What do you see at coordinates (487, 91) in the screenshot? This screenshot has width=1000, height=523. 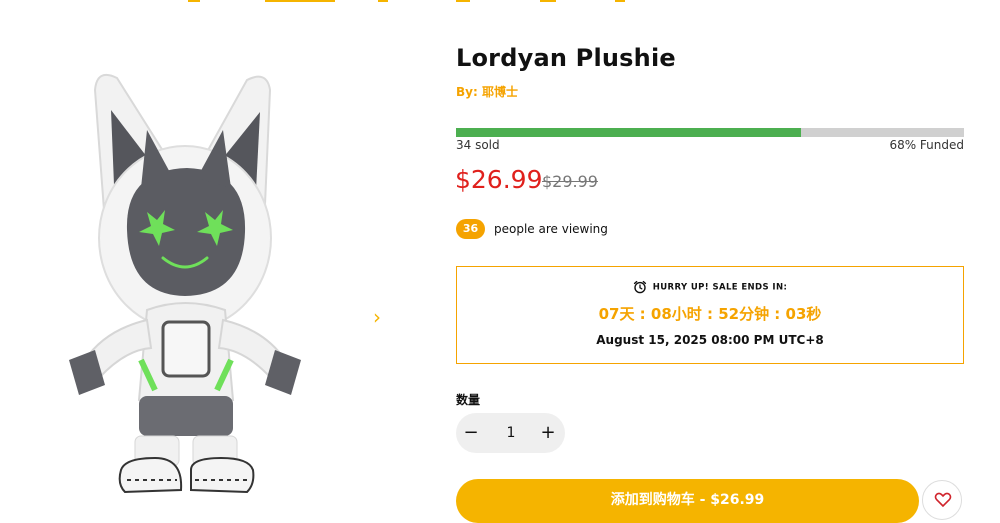 I see `product-creator: By: 耶博士` at bounding box center [487, 91].